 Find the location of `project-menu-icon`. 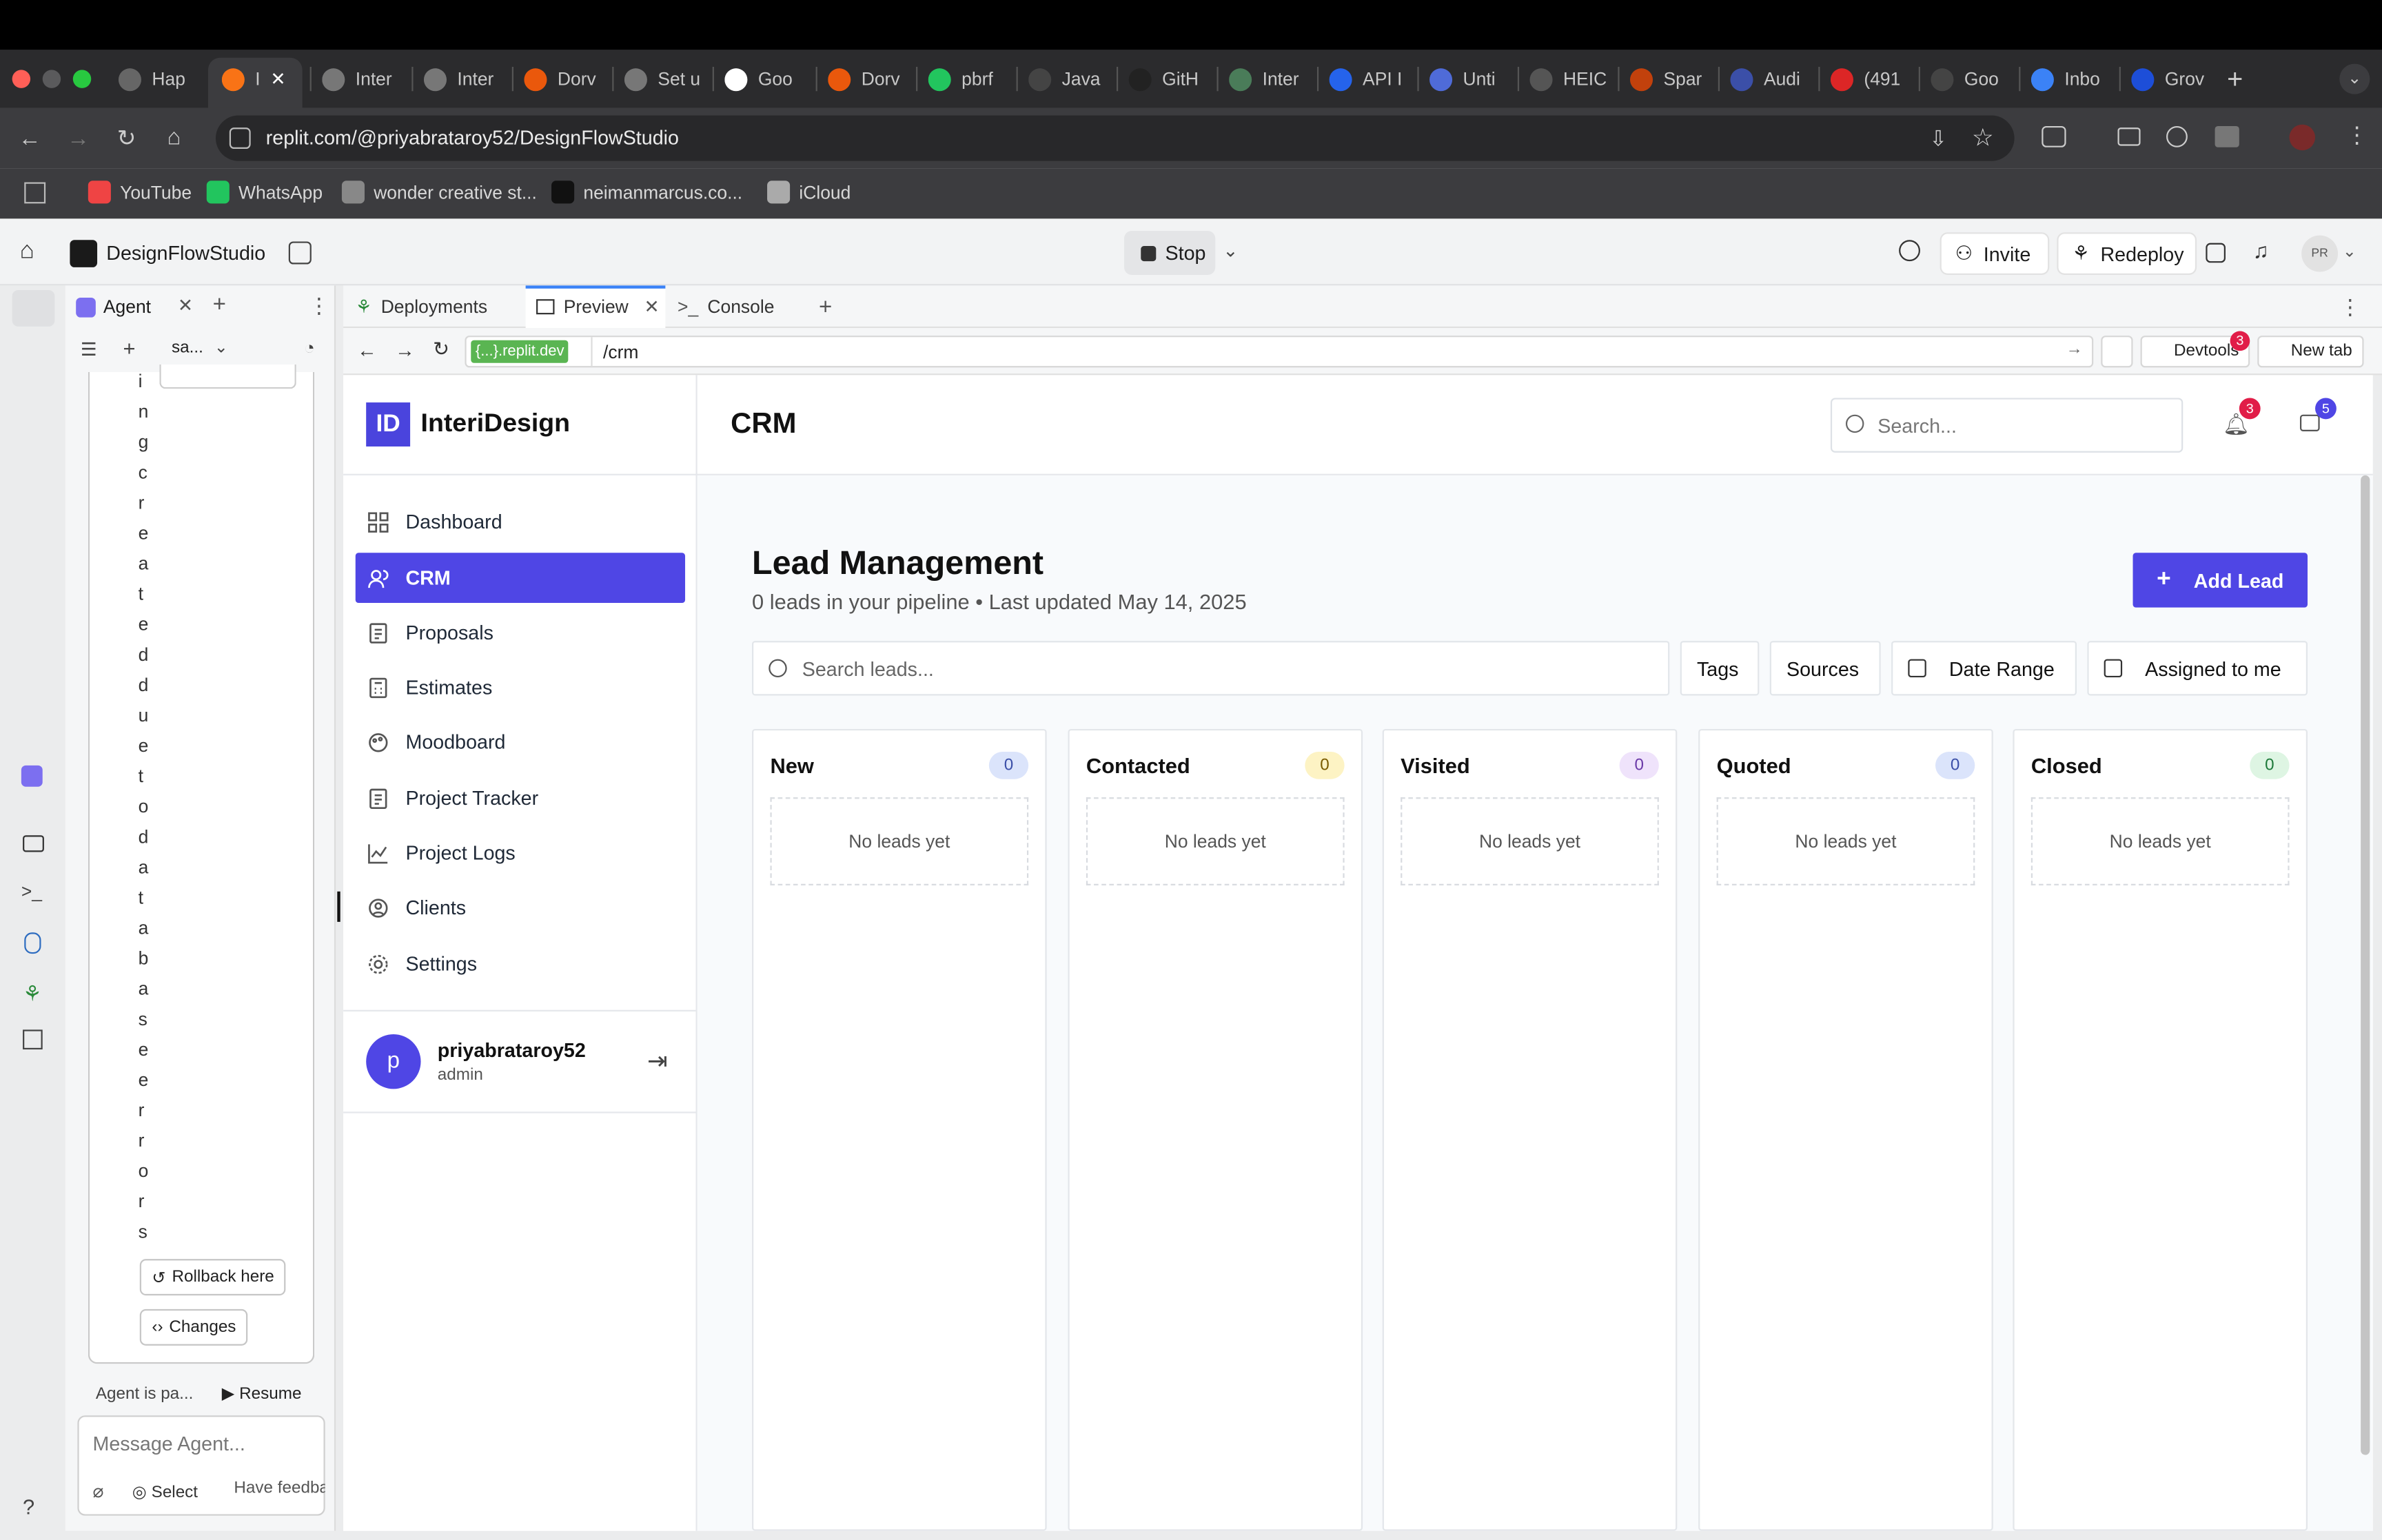

project-menu-icon is located at coordinates (300, 253).